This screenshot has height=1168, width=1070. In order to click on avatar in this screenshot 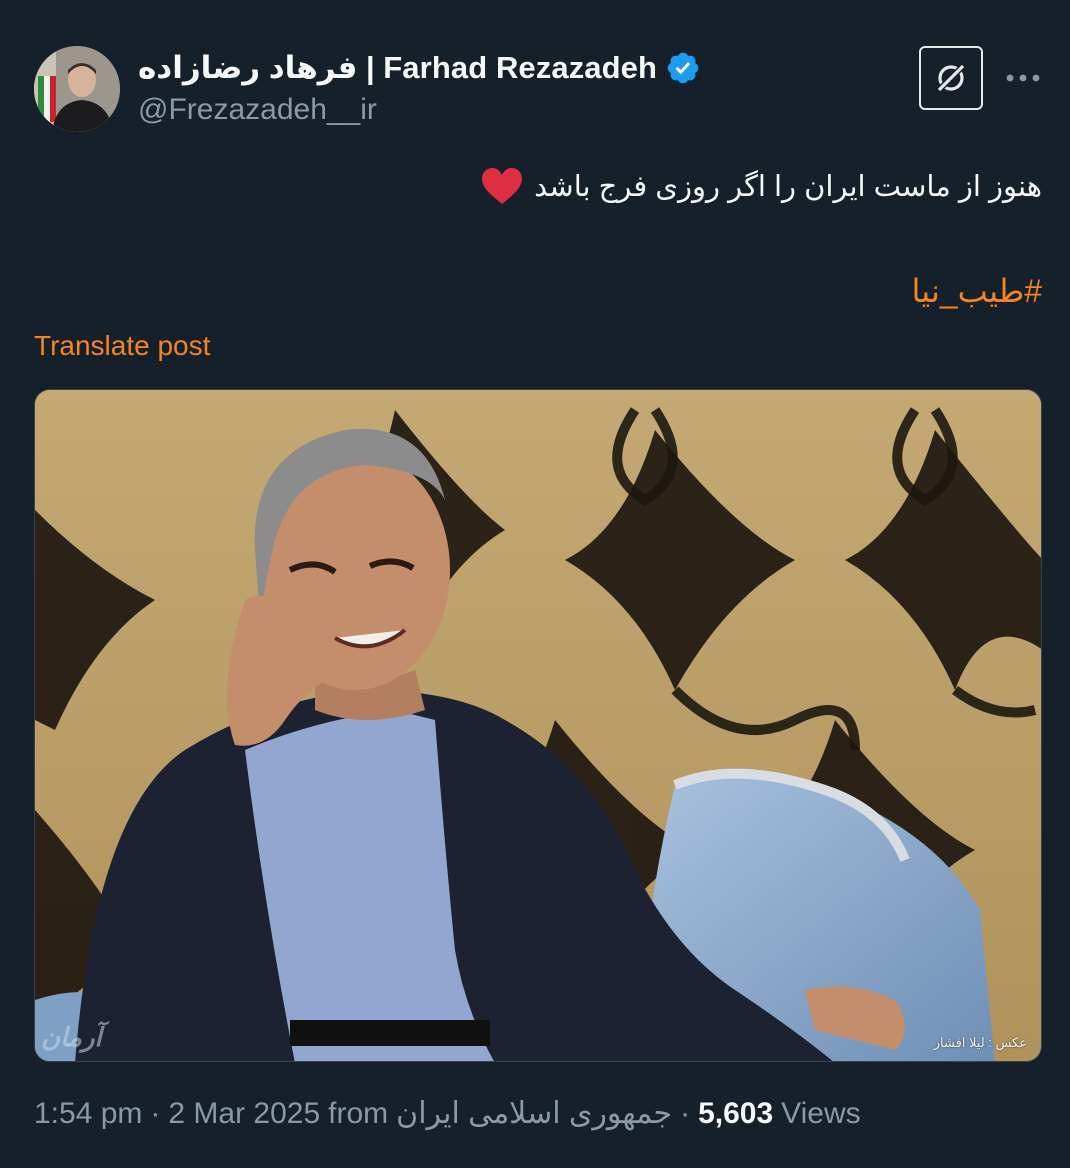, I will do `click(77, 89)`.